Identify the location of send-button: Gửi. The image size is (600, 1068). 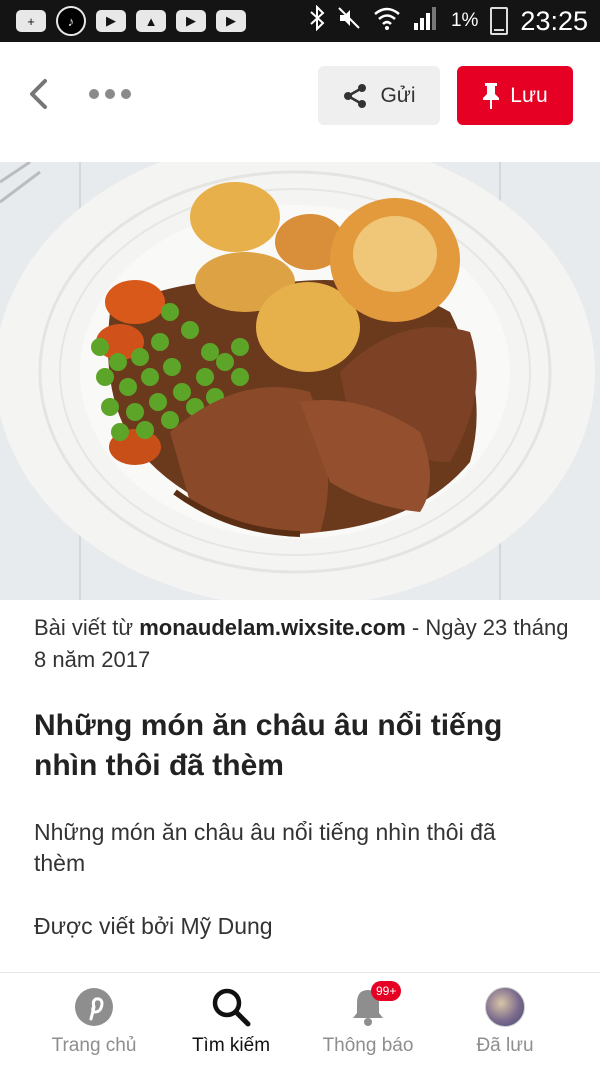
(379, 95).